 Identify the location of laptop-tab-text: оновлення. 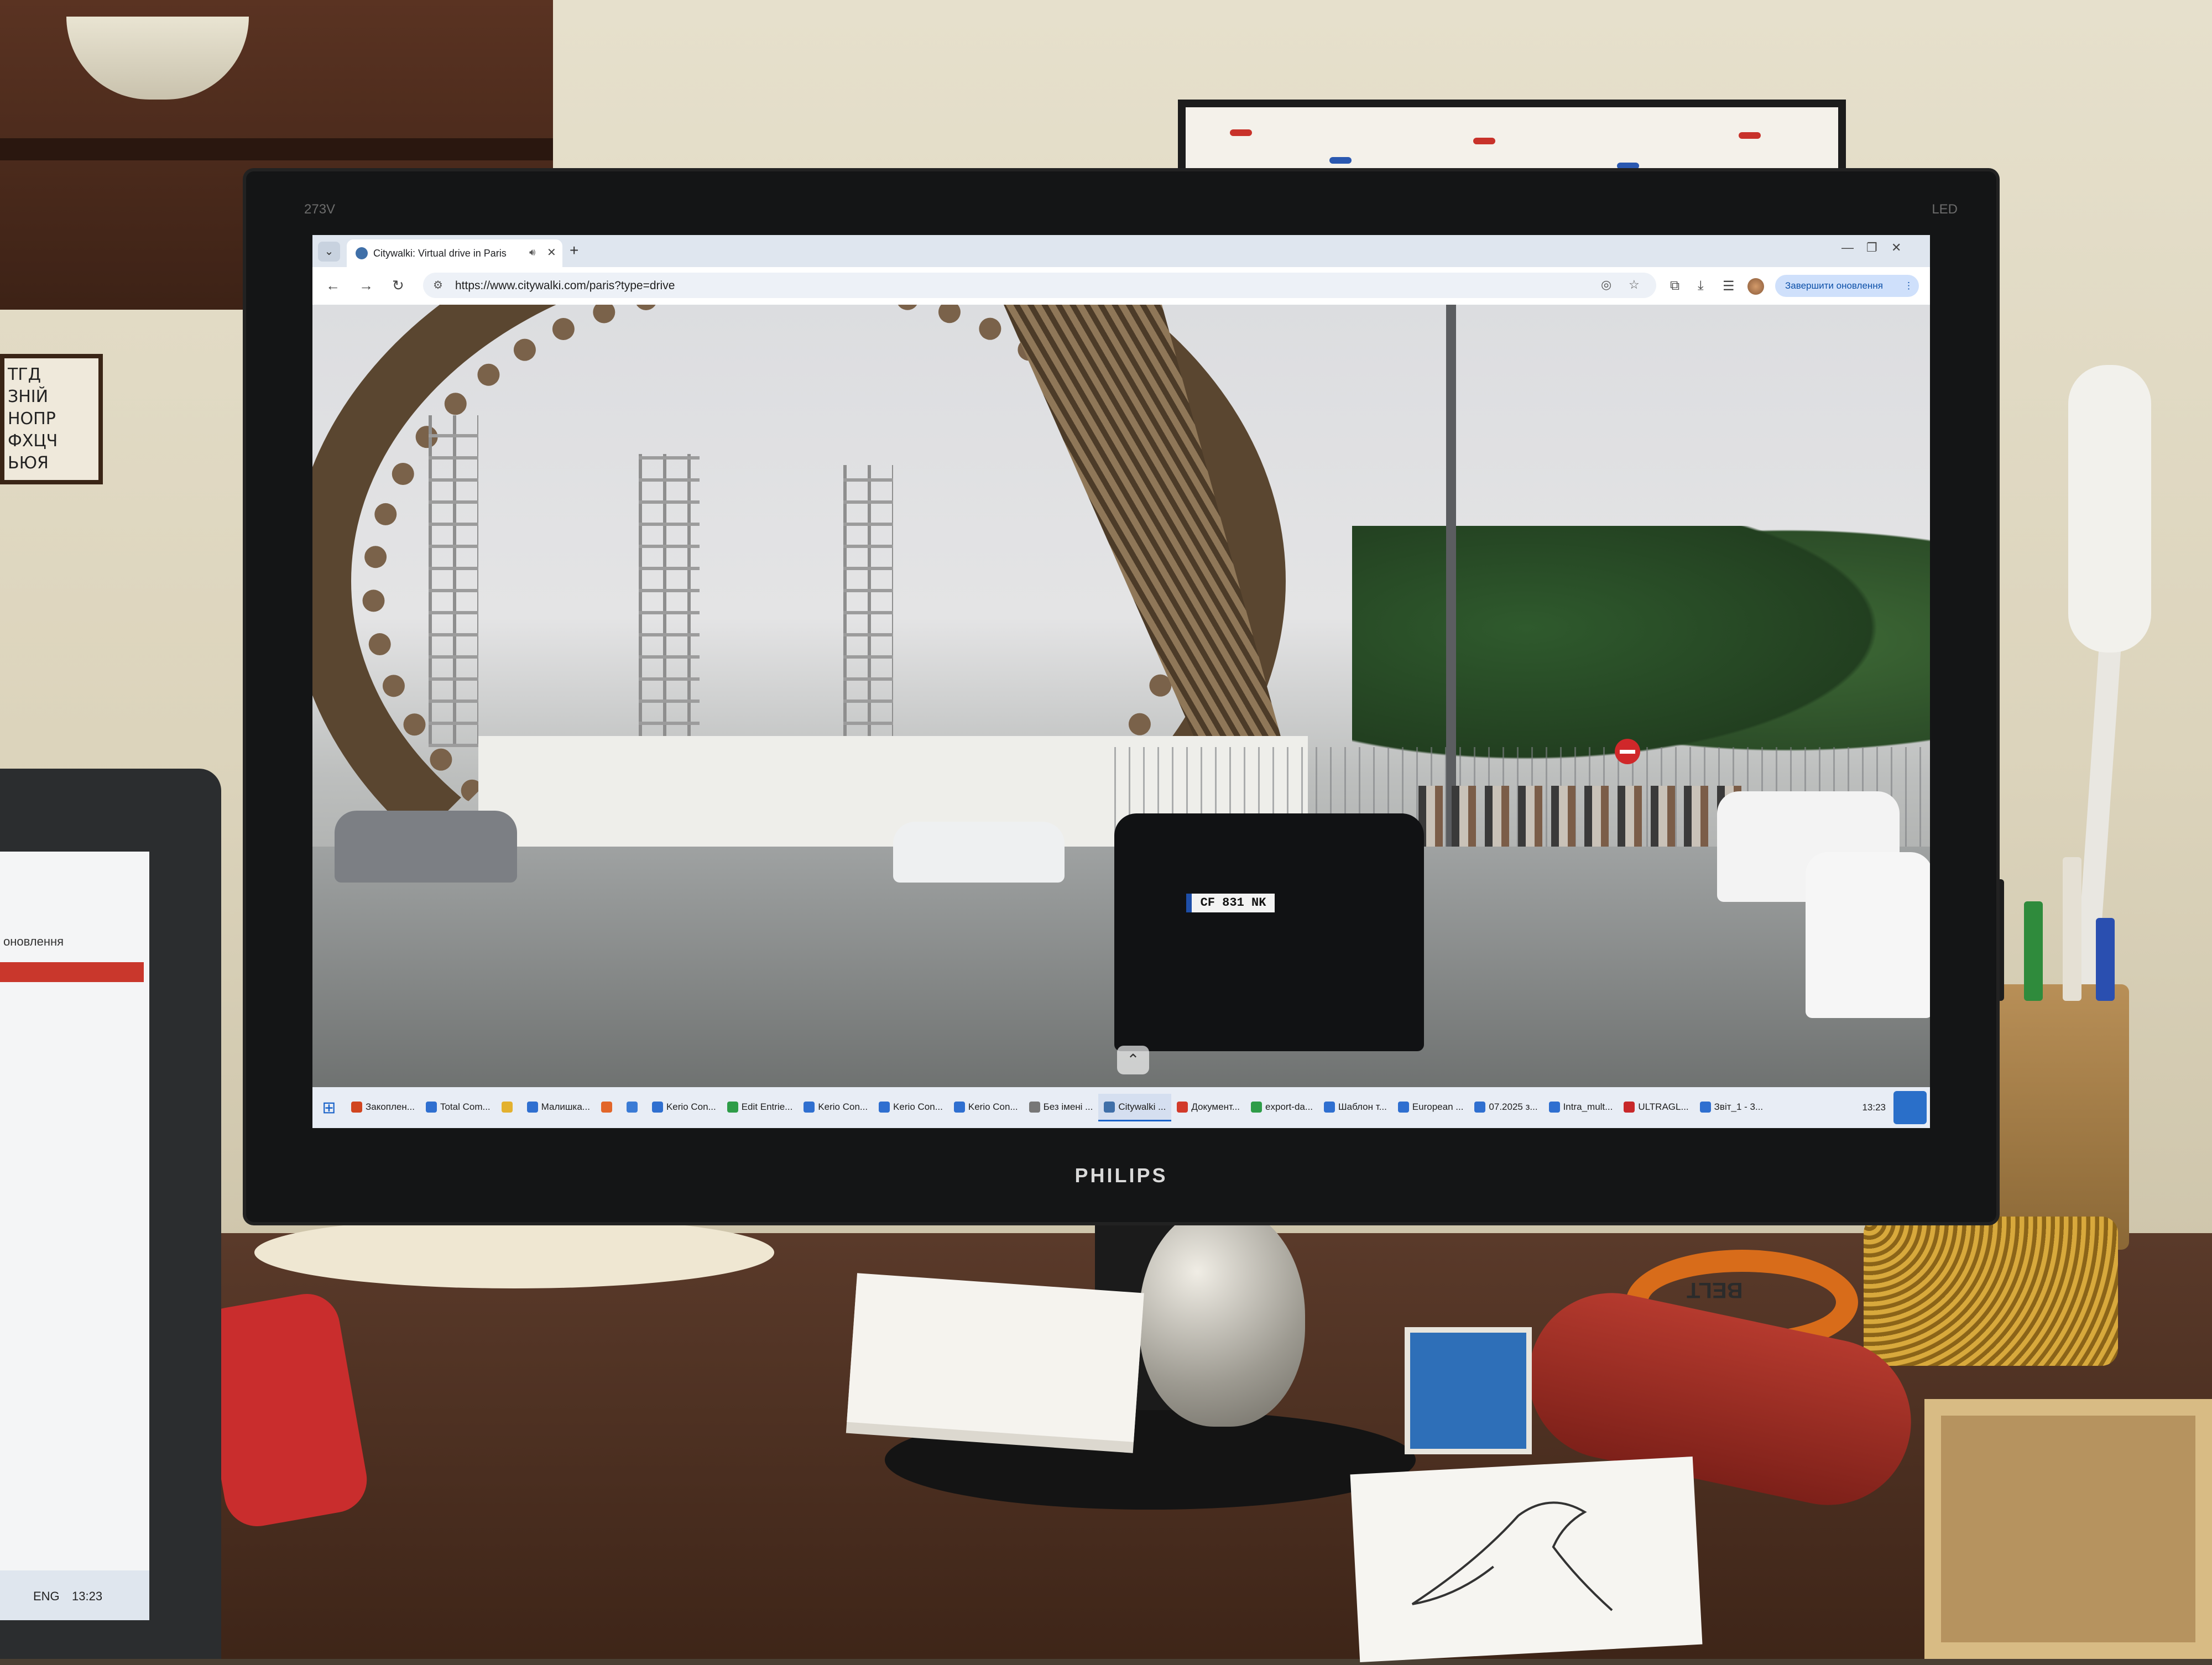
(33, 942).